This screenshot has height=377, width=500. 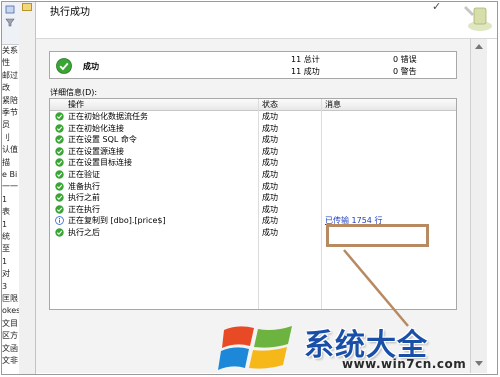 I want to click on row-action: 正在设置目标连接, so click(x=100, y=163).